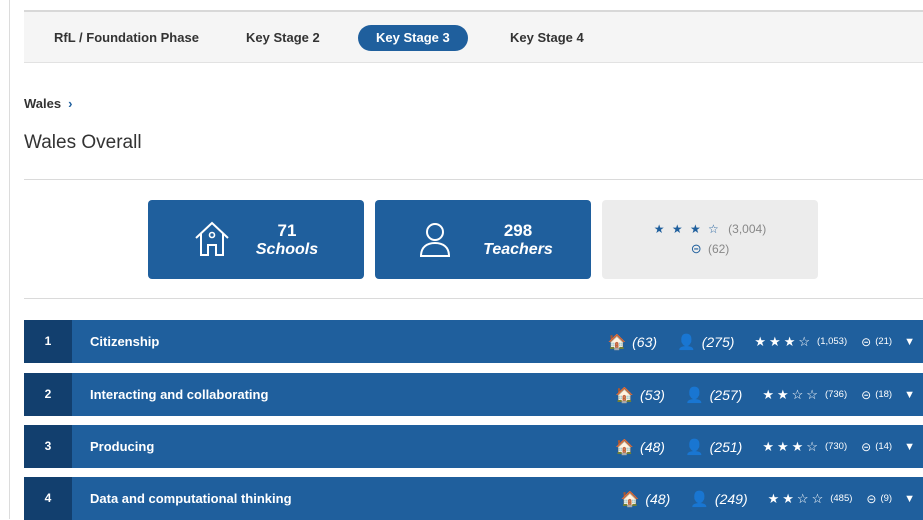 The width and height of the screenshot is (923, 520). I want to click on row-neutral-count: (21), so click(884, 341).